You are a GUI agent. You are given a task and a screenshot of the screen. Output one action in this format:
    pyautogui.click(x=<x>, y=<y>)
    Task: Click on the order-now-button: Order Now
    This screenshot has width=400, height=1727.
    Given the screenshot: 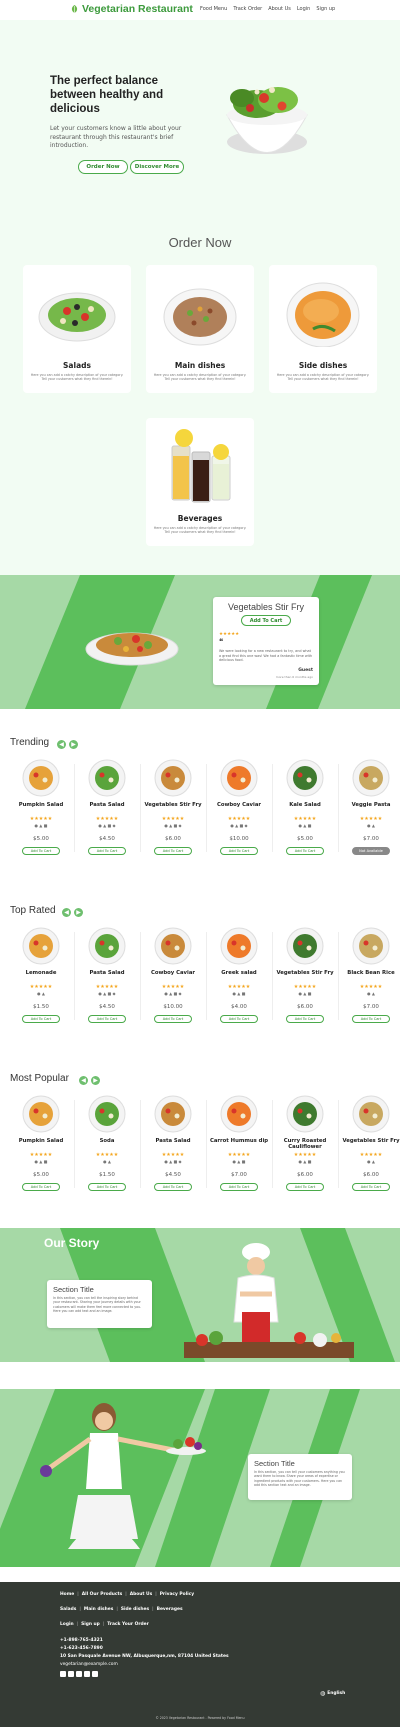 What is the action you would take?
    pyautogui.click(x=103, y=167)
    